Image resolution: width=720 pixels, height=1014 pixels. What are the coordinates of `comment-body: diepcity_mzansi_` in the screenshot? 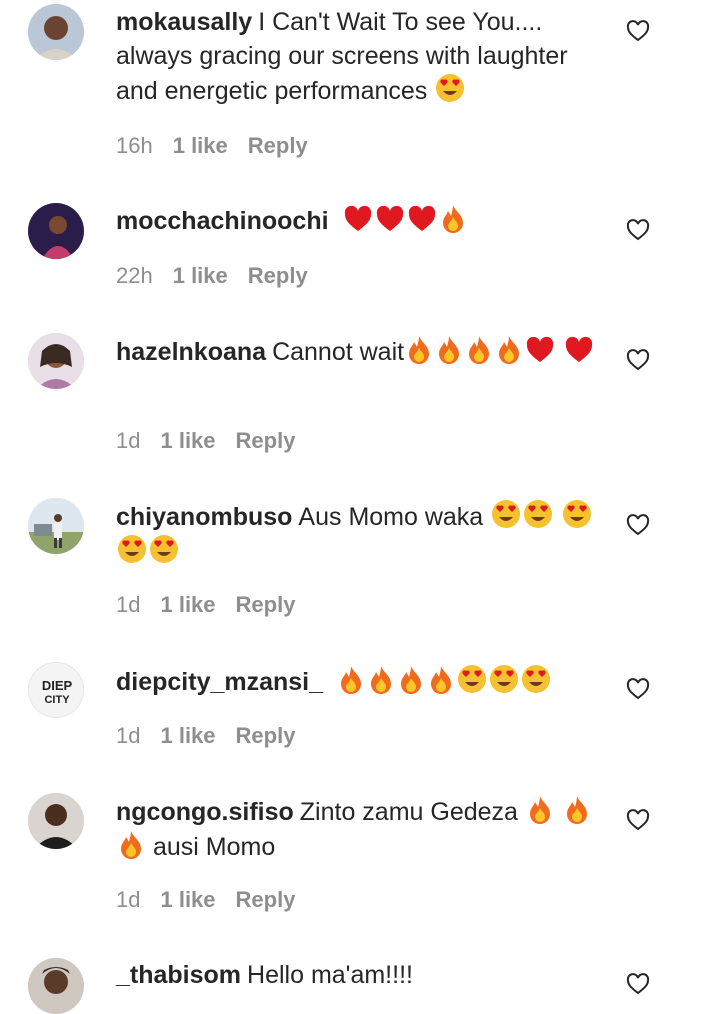 It's located at (366, 681).